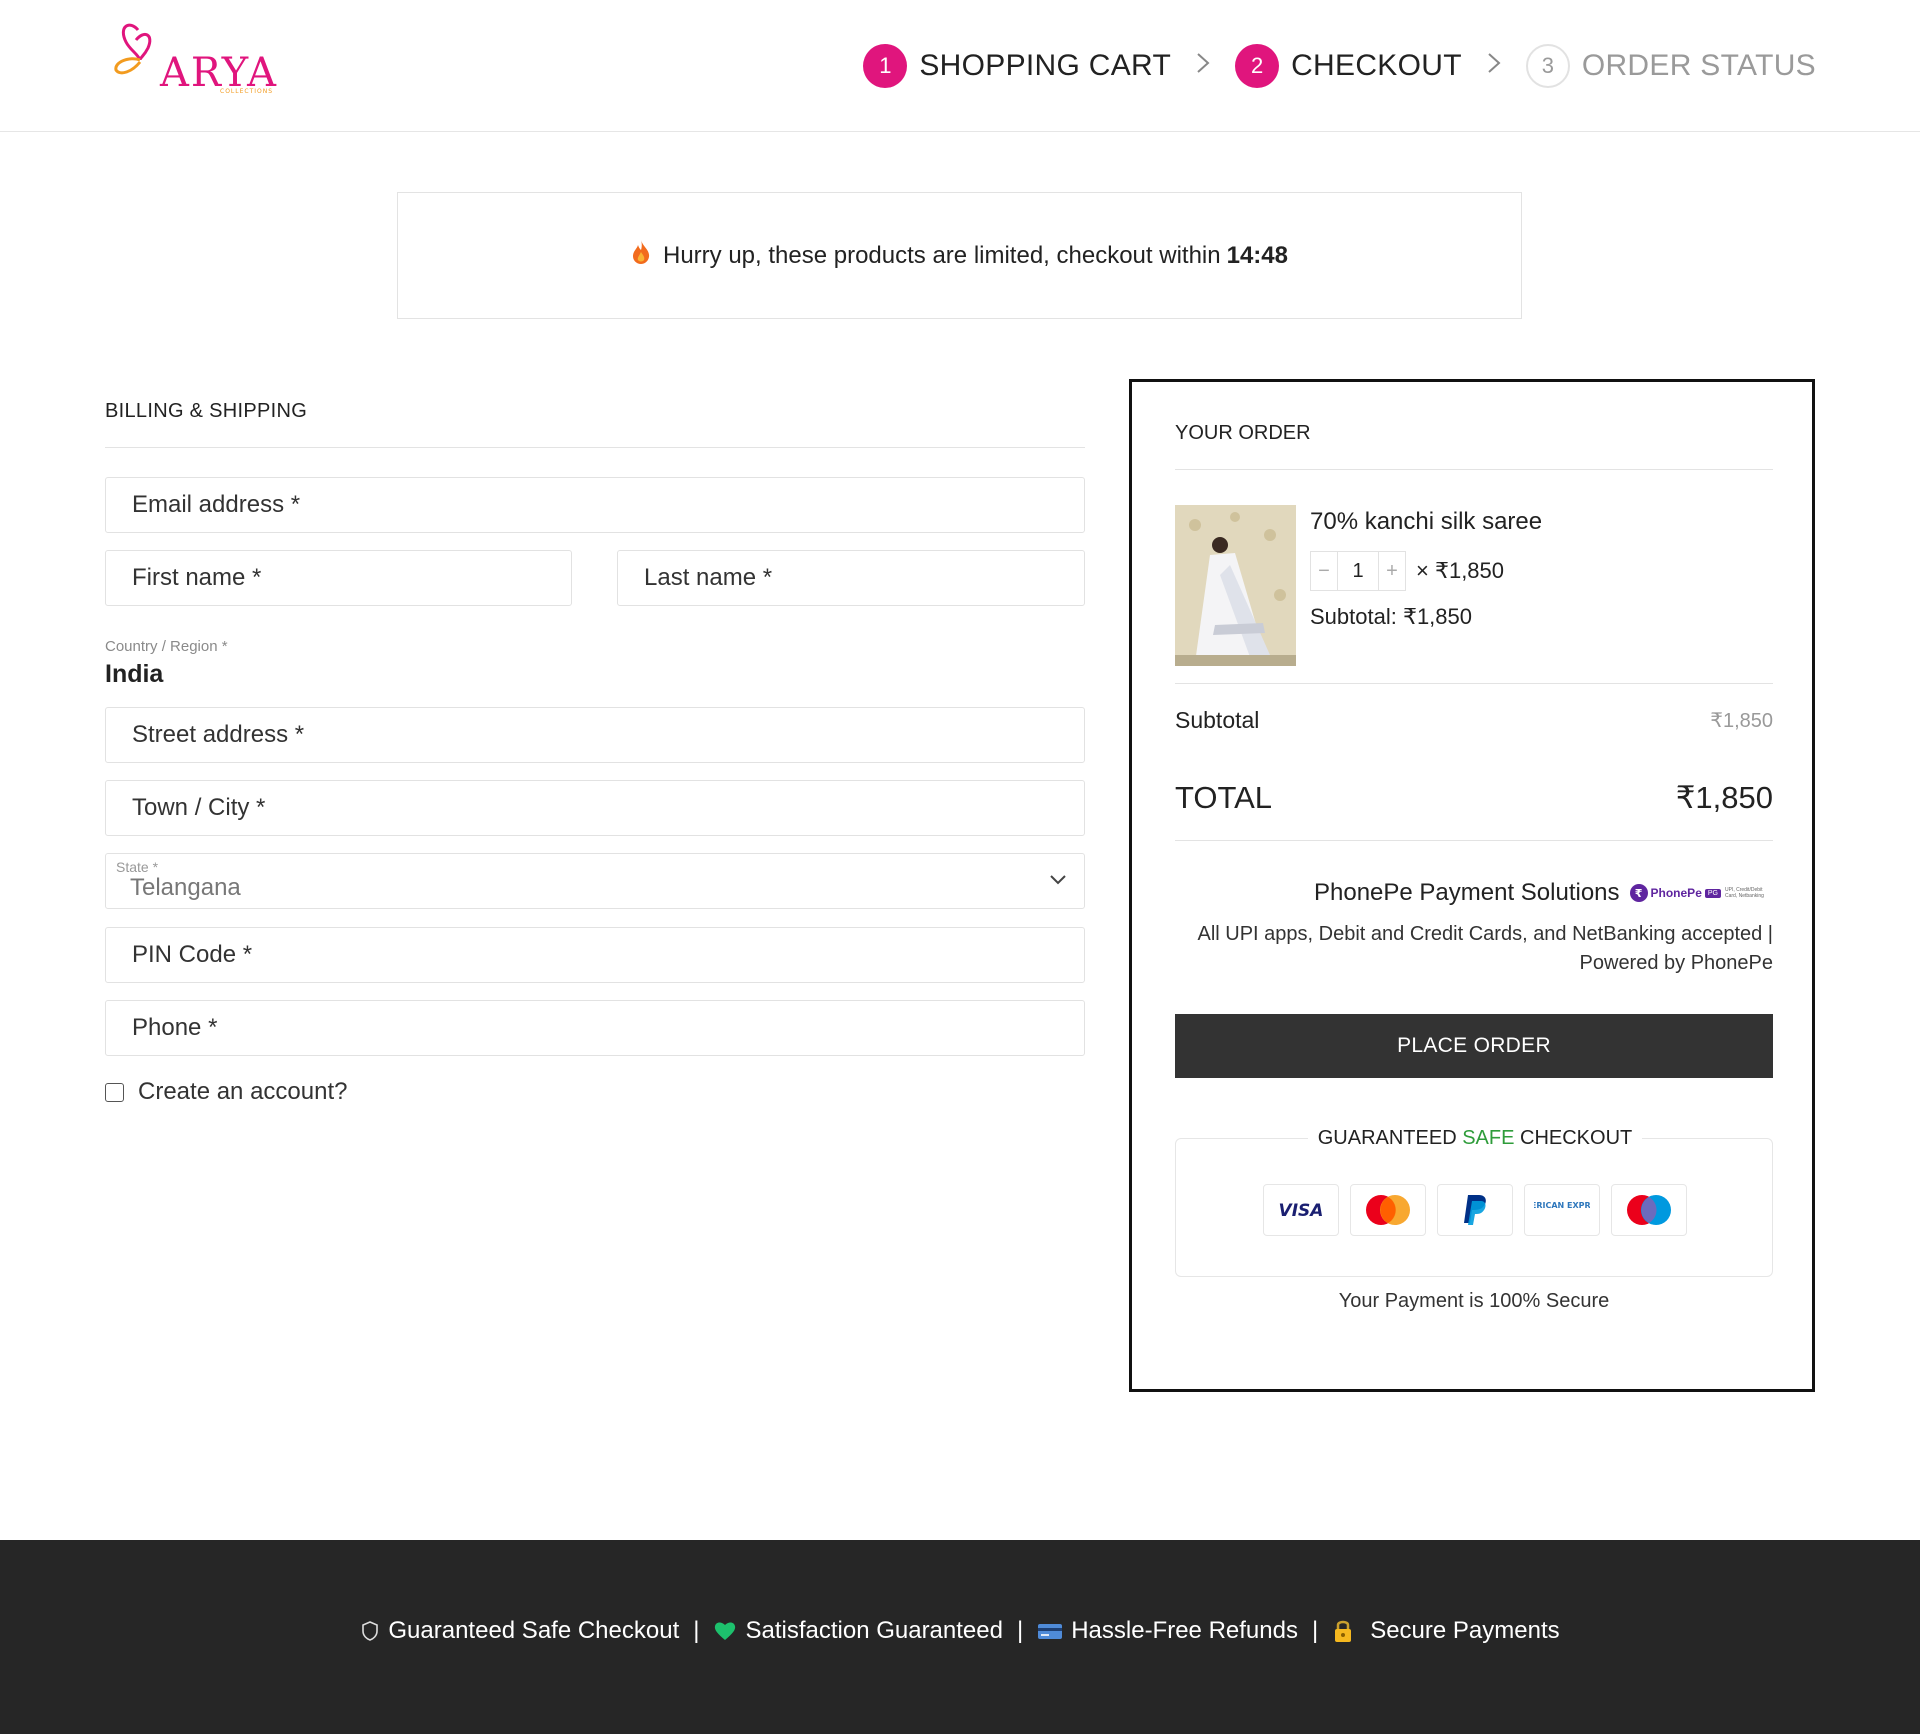 Image resolution: width=1920 pixels, height=1734 pixels. What do you see at coordinates (1676, 893) in the screenshot?
I see `phonepe-logo-text: PhonePe` at bounding box center [1676, 893].